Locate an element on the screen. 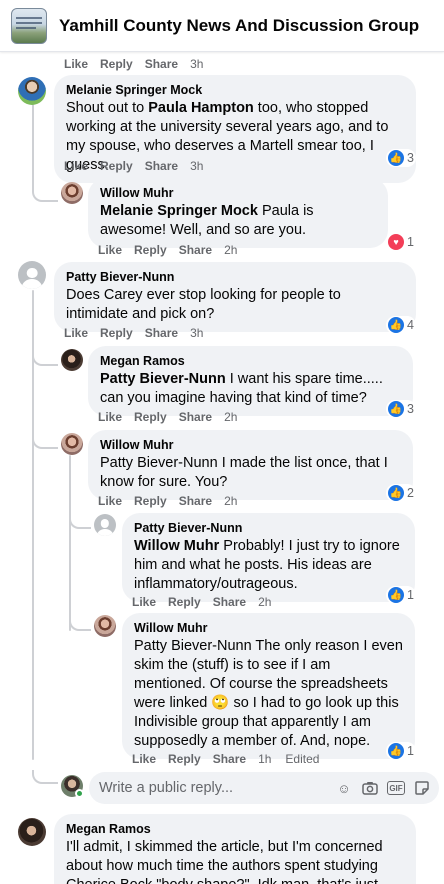 The image size is (444, 884). mention-link: Patty Biever-Nunn is located at coordinates (163, 379).